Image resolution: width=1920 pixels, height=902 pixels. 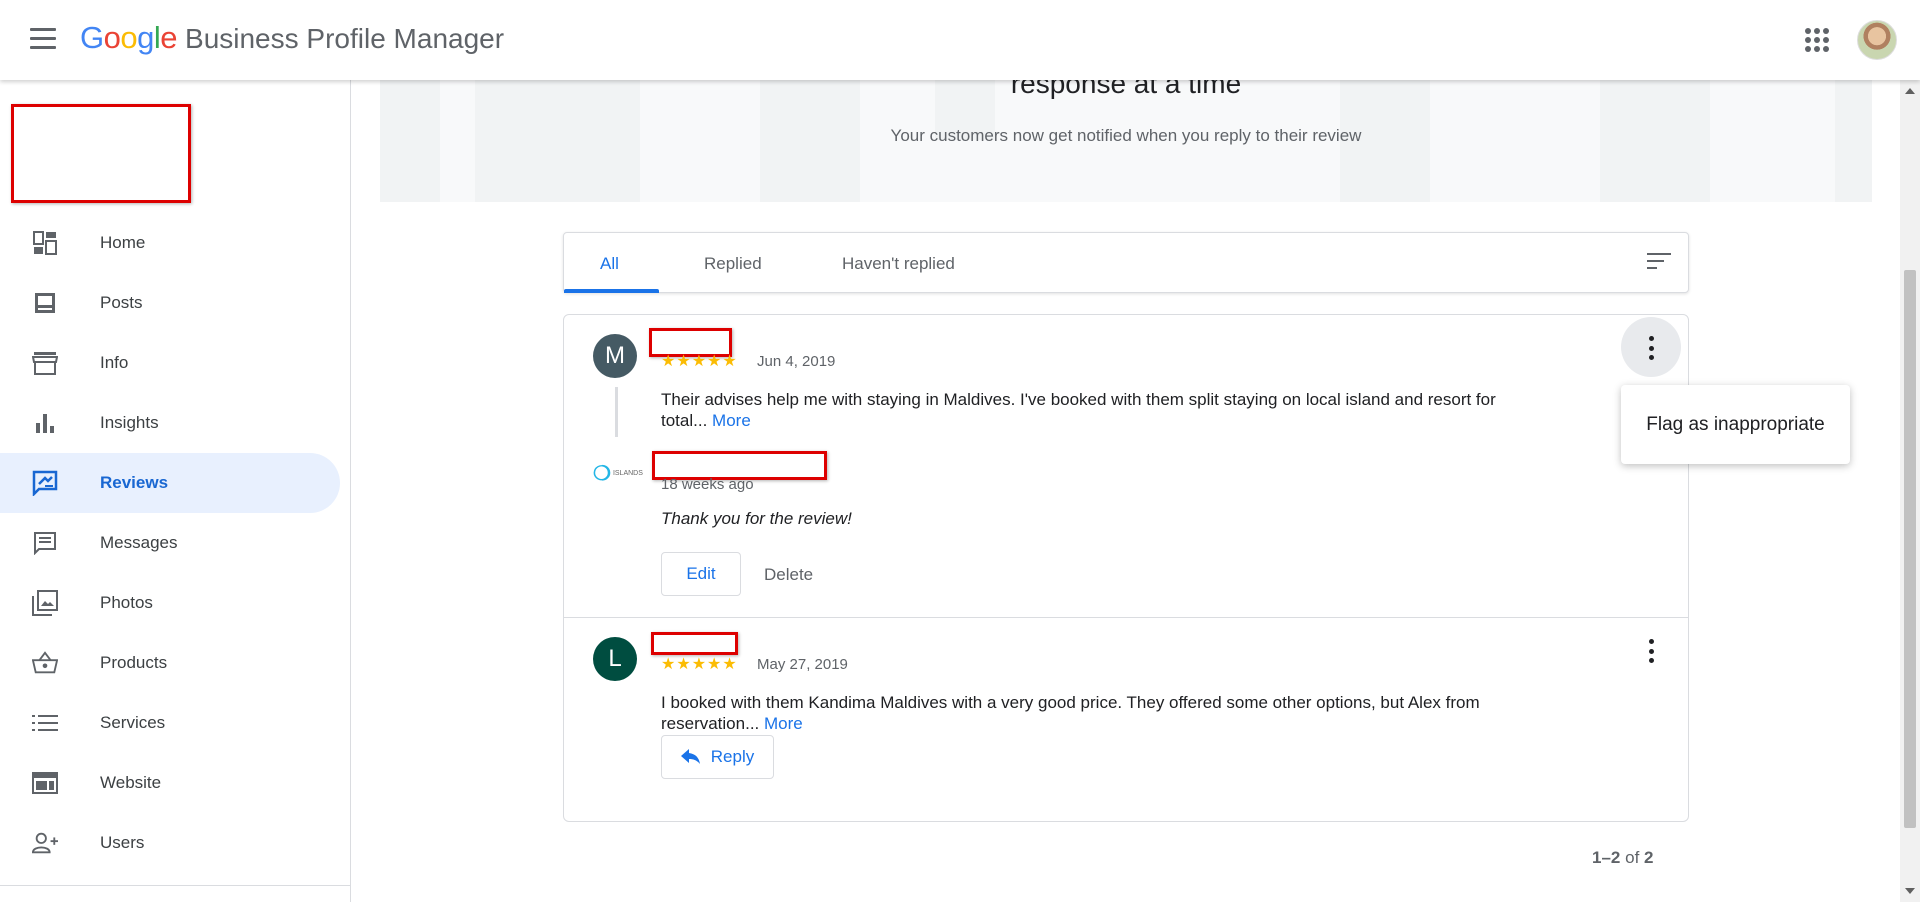 What do you see at coordinates (602, 473) in the screenshot?
I see `drop-logo-icon: ❍` at bounding box center [602, 473].